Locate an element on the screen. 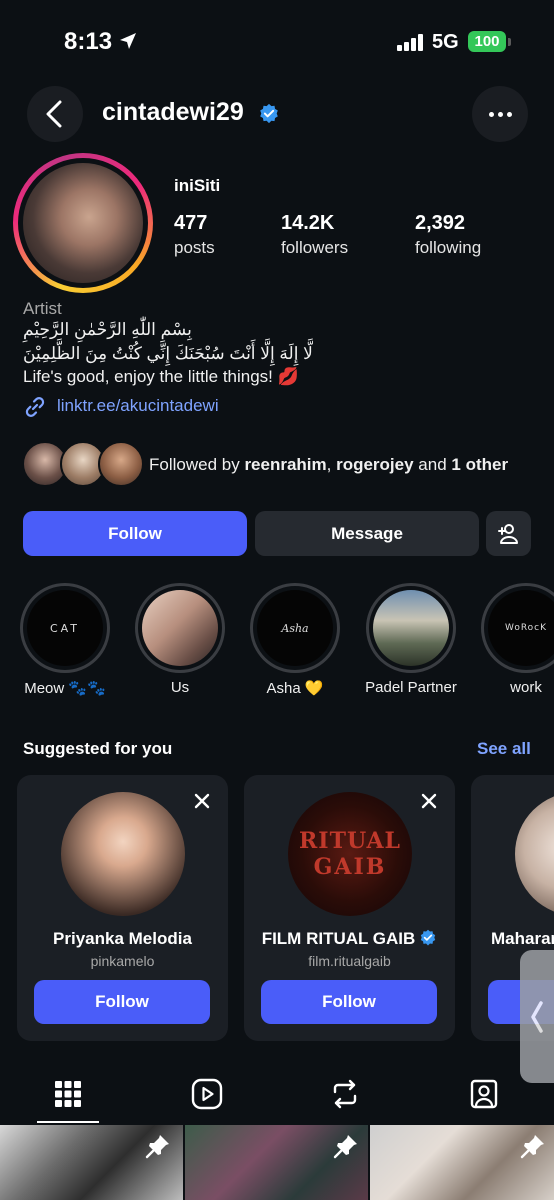  back-button is located at coordinates (55, 114).